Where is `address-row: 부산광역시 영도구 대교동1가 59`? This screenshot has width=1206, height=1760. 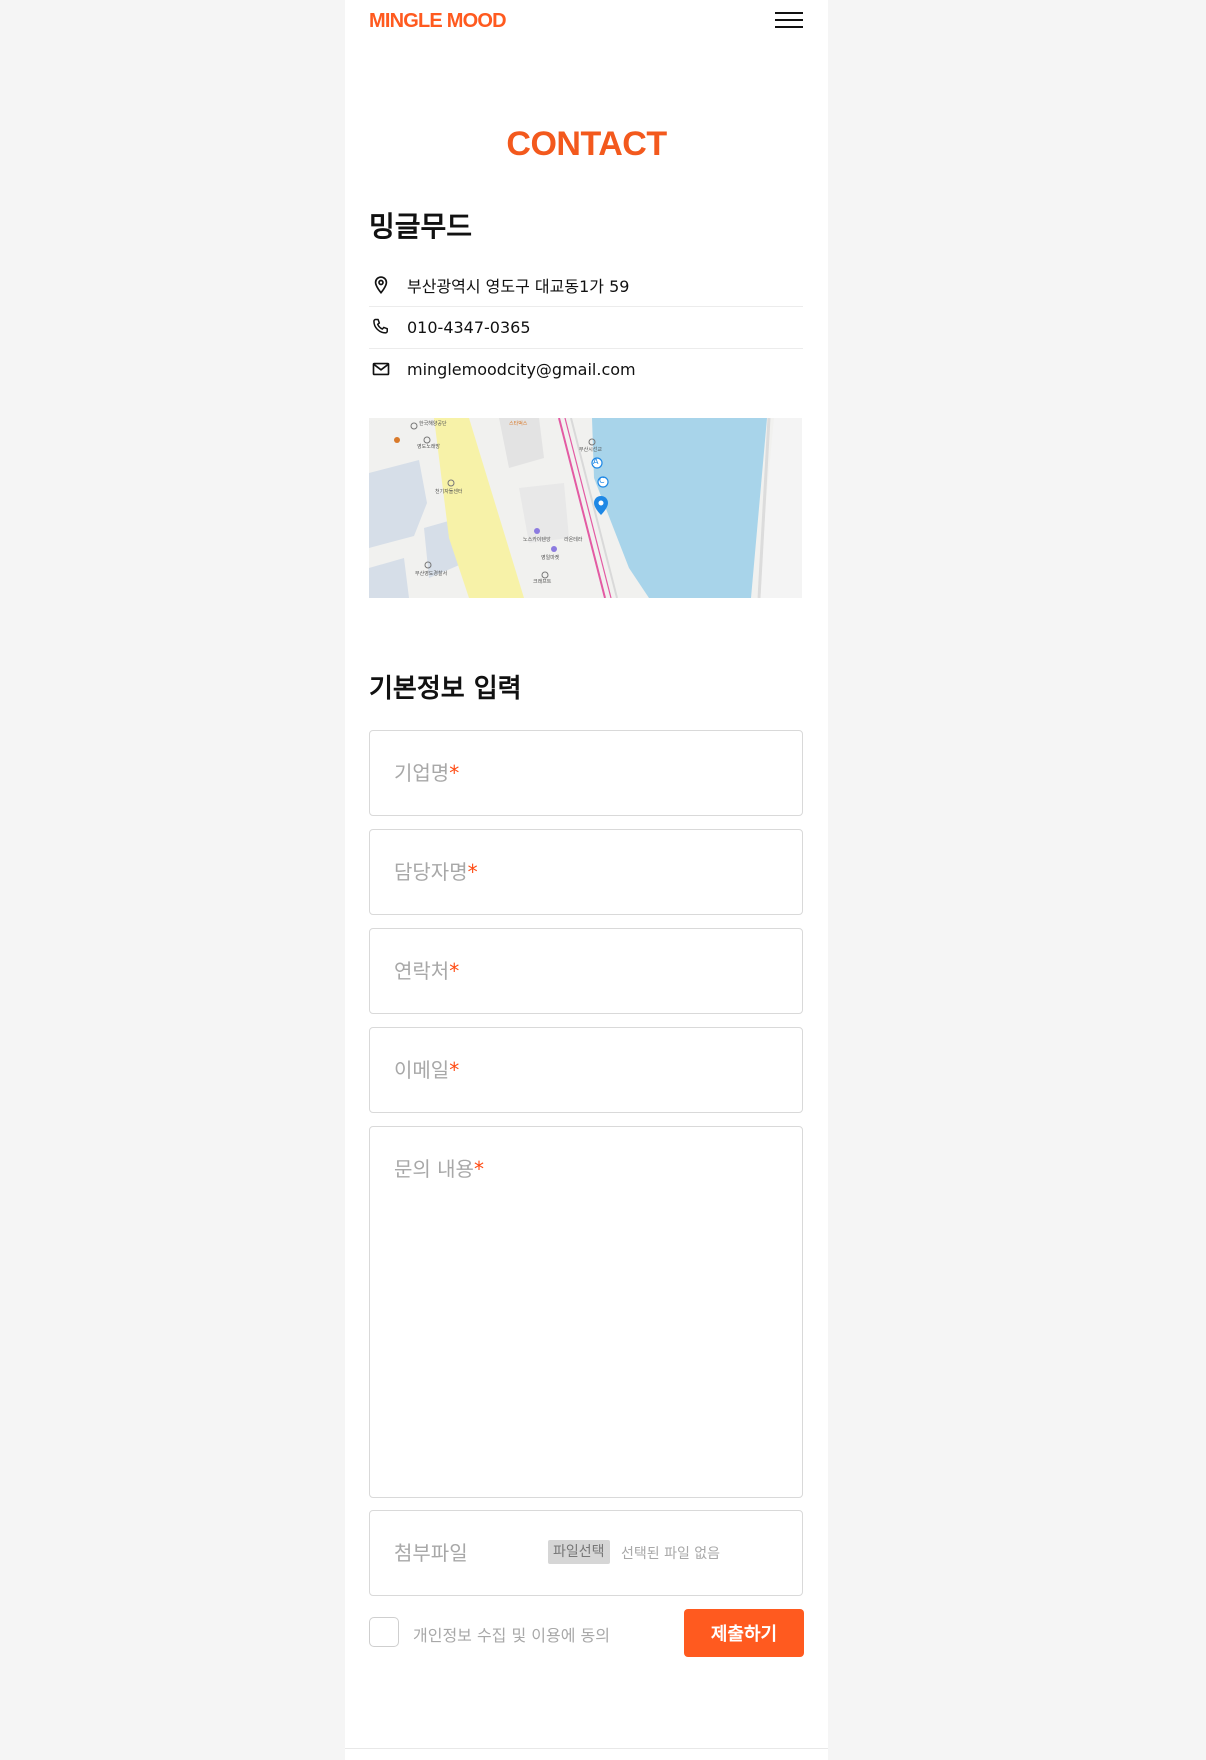
address-row: 부산광역시 영도구 대교동1가 59 is located at coordinates (586, 285).